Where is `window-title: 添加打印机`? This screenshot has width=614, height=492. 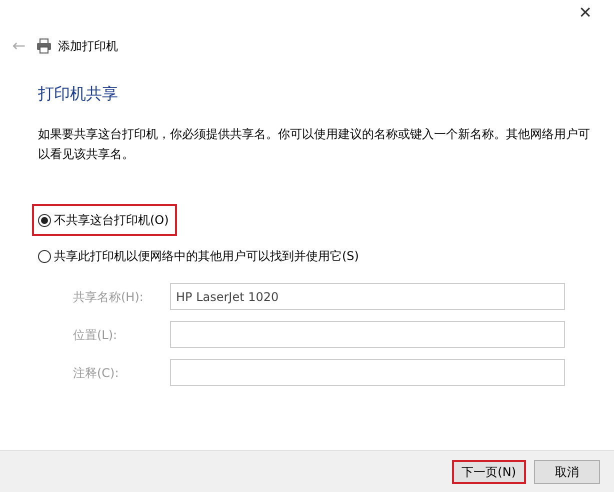
window-title: 添加打印机 is located at coordinates (88, 46).